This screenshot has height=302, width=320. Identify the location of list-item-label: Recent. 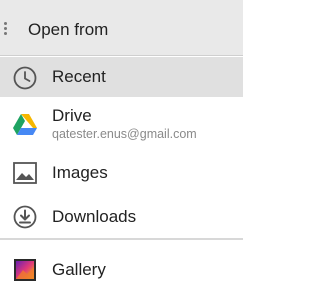
(79, 76).